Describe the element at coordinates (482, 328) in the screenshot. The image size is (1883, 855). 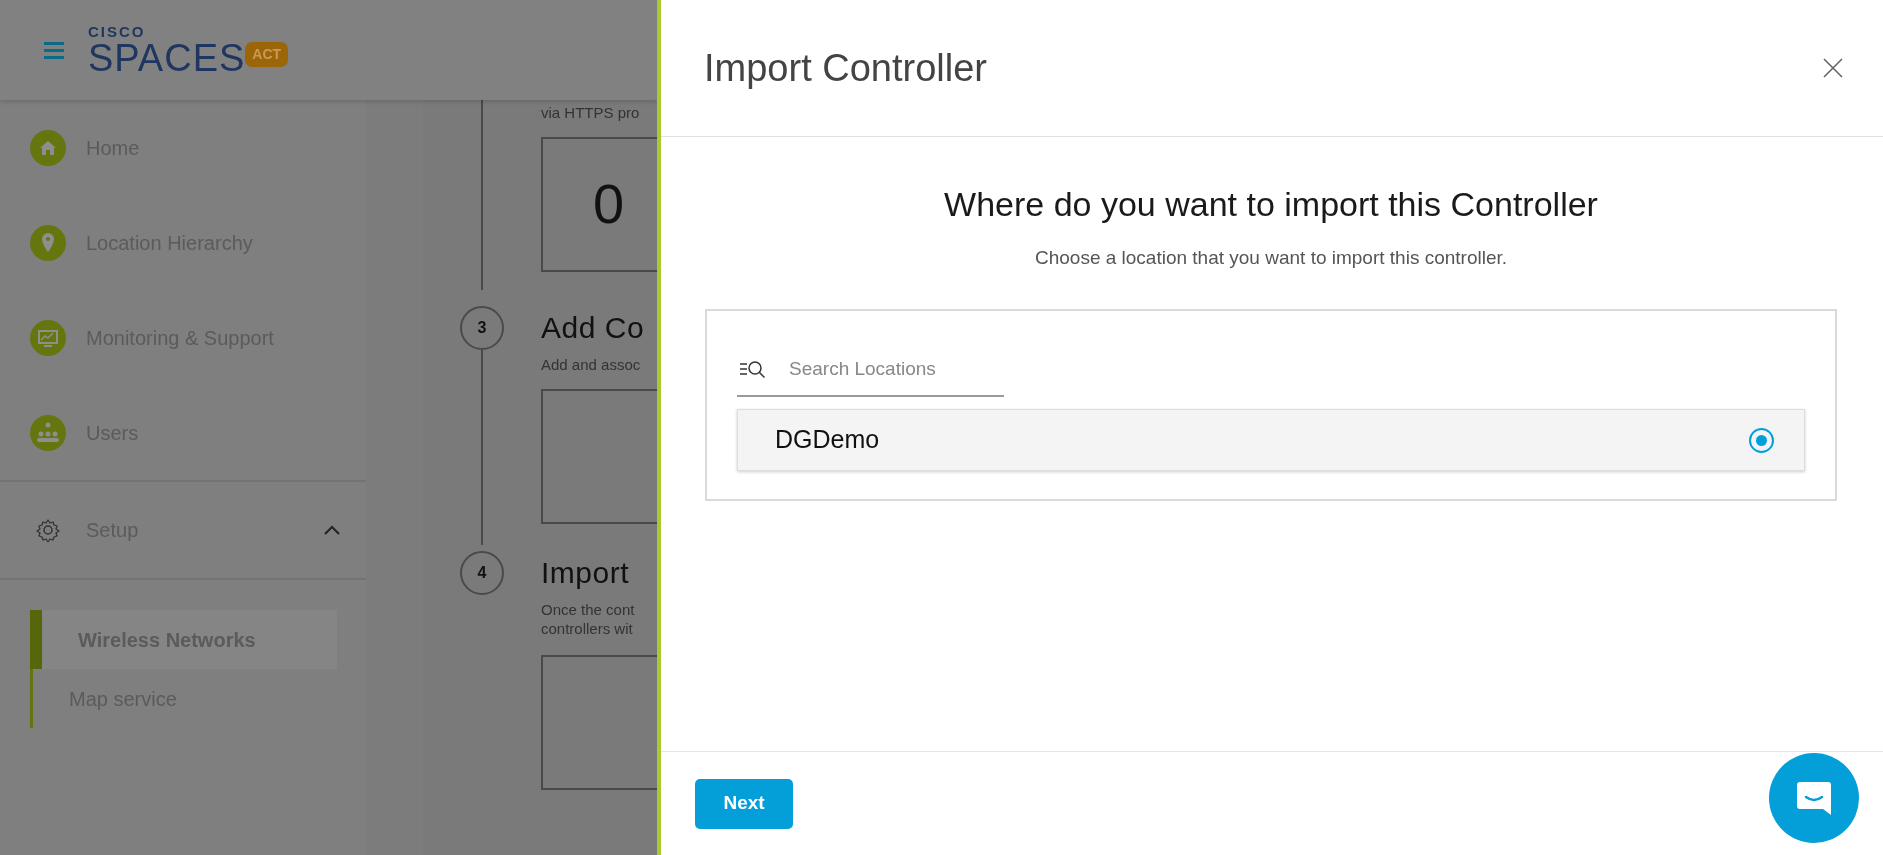
I see `step-number: 3` at that location.